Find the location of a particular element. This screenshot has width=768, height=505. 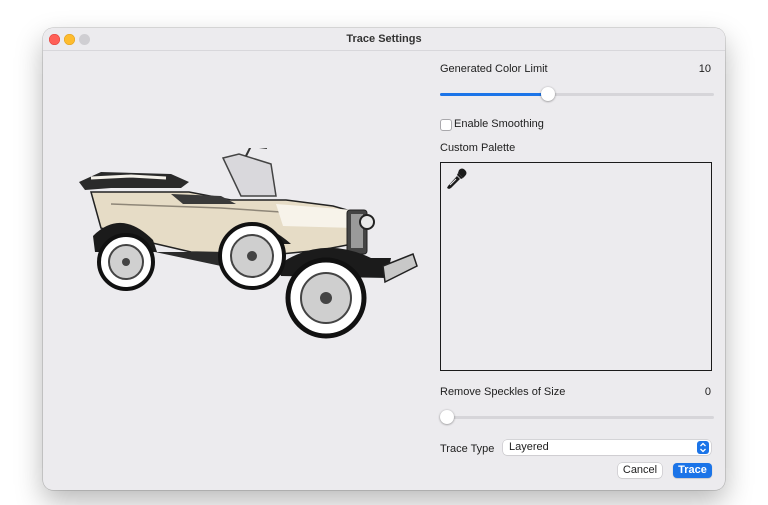

speckles-value: 0 is located at coordinates (707, 392).